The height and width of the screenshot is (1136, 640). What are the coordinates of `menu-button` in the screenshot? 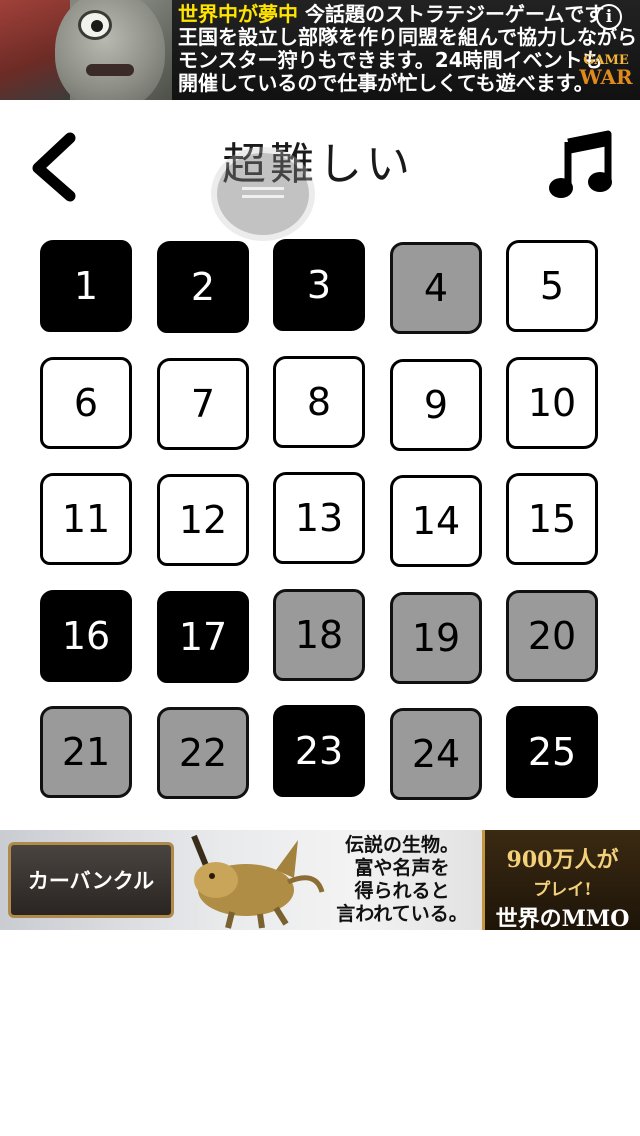 It's located at (263, 194).